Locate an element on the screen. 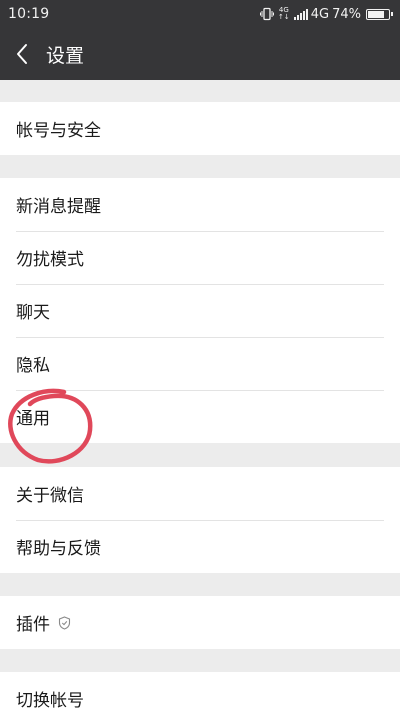 This screenshot has width=400, height=725. status-indicators: 4G ↑↓ 4G 74% is located at coordinates (326, 14).